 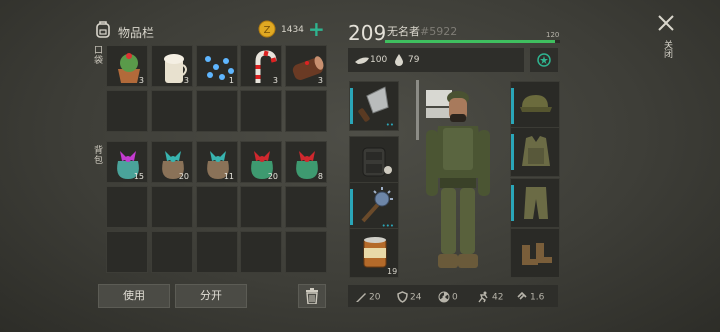 I want to click on discard-button, so click(x=312, y=296).